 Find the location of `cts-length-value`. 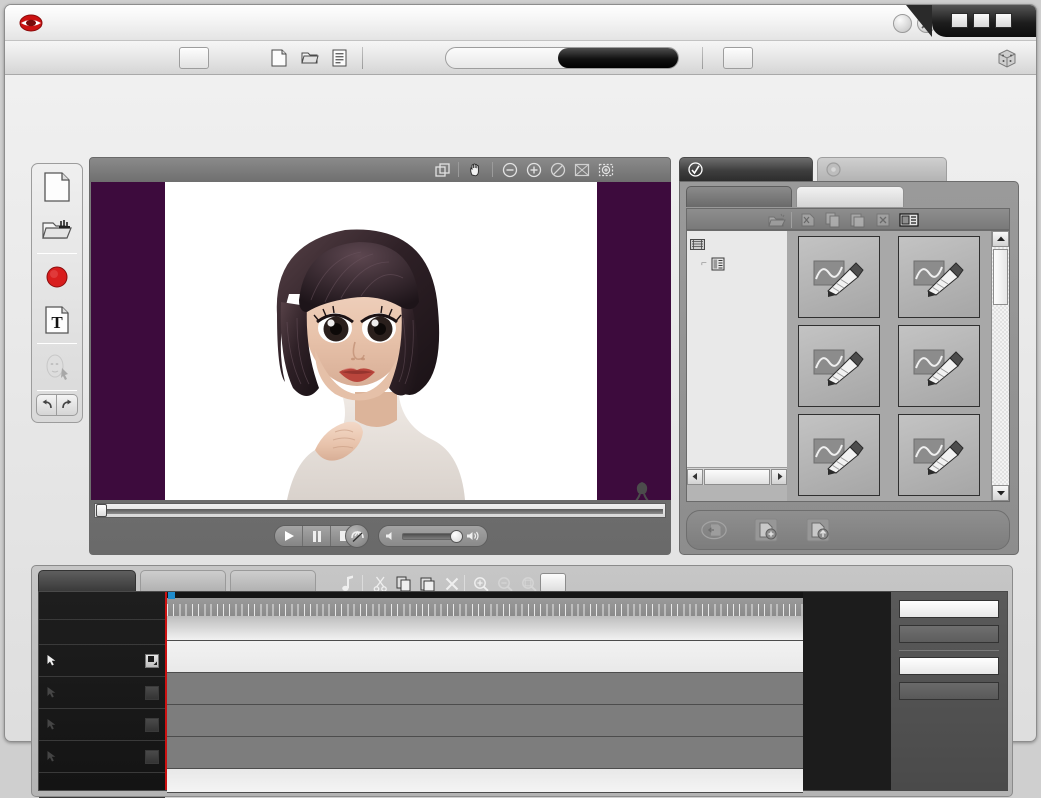

cts-length-value is located at coordinates (949, 666).